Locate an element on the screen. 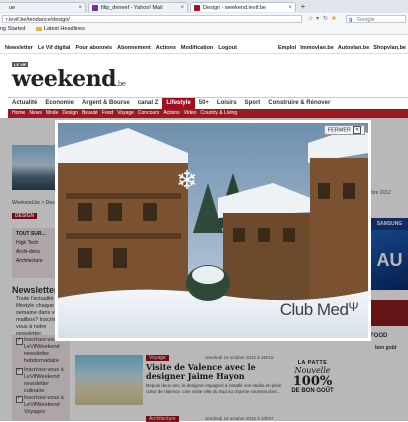 Image resolution: width=408 pixels, height=422 pixels. subnav-food: Food is located at coordinates (107, 113).